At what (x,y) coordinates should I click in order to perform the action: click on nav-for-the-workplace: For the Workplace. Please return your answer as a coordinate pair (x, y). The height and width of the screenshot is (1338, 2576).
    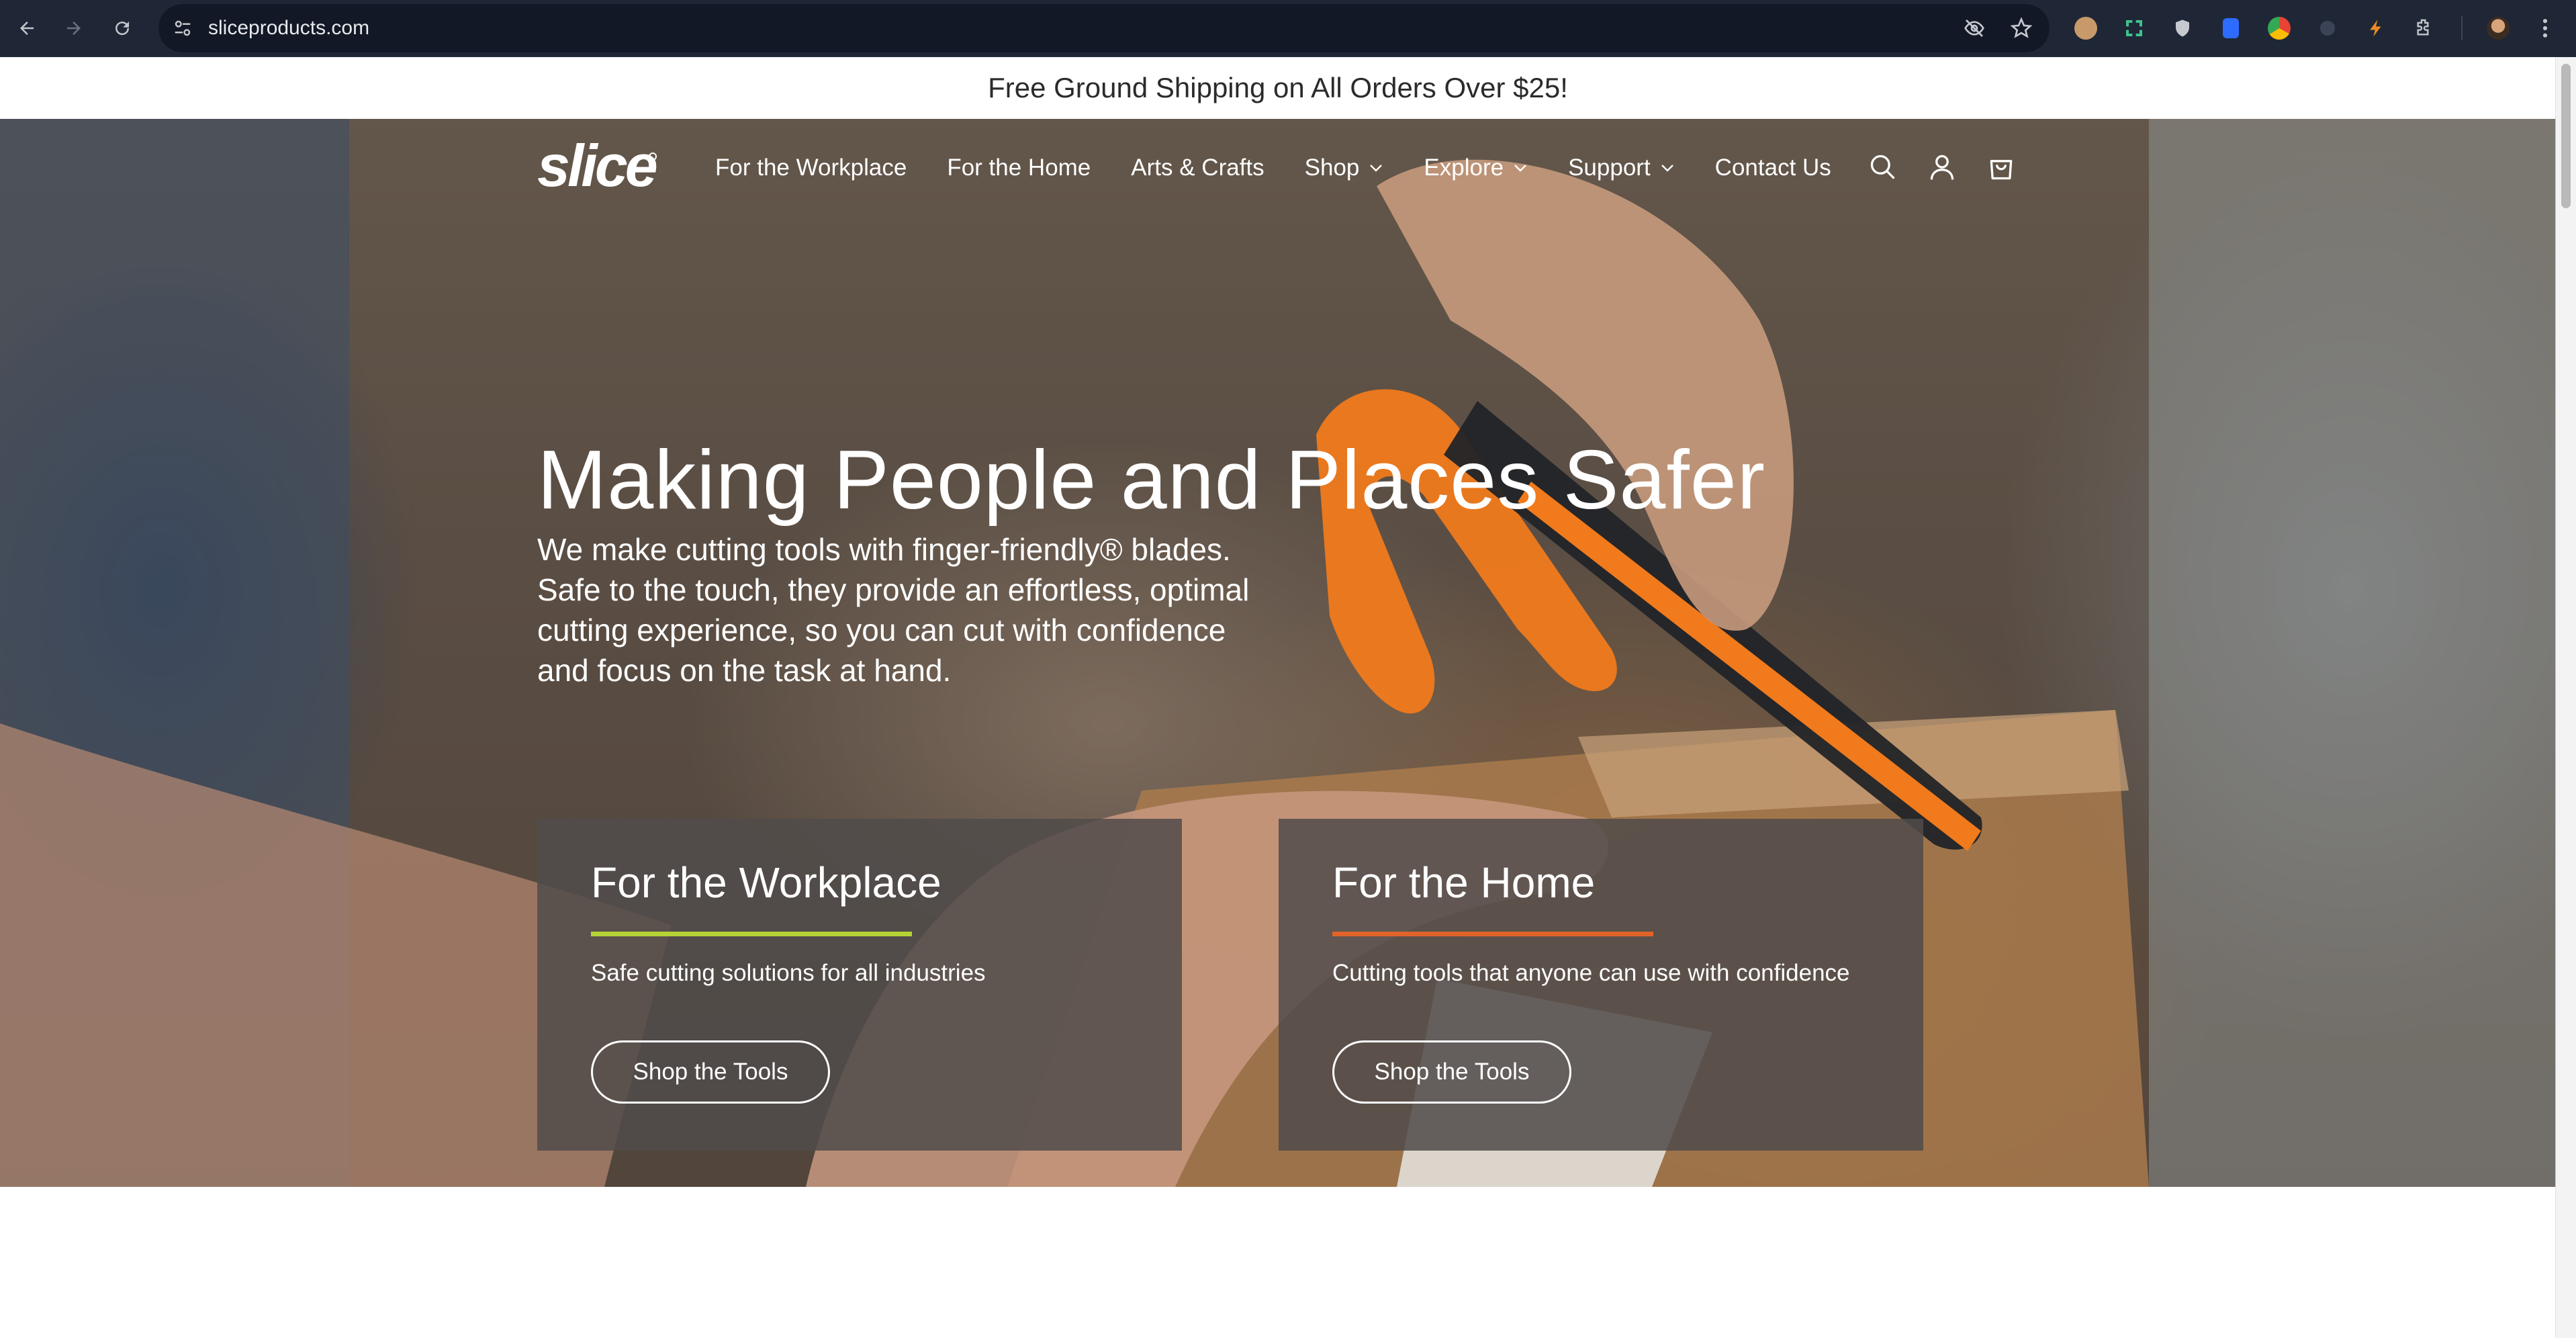
    Looking at the image, I should click on (811, 168).